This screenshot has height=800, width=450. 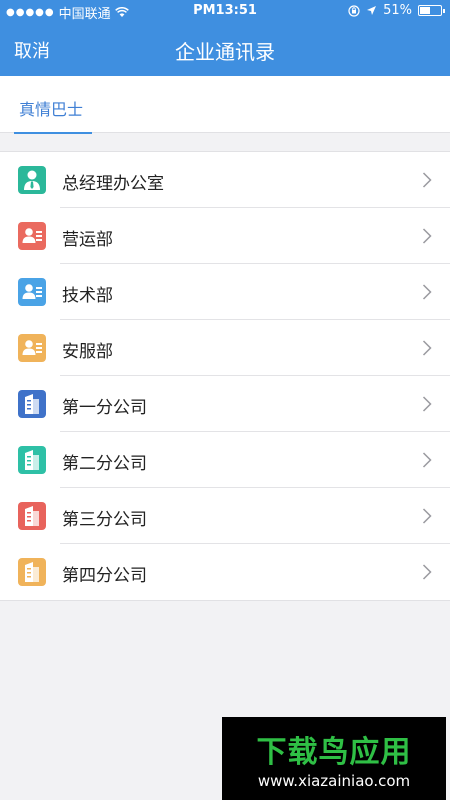 What do you see at coordinates (104, 520) in the screenshot?
I see `branch-label: 第三分公司` at bounding box center [104, 520].